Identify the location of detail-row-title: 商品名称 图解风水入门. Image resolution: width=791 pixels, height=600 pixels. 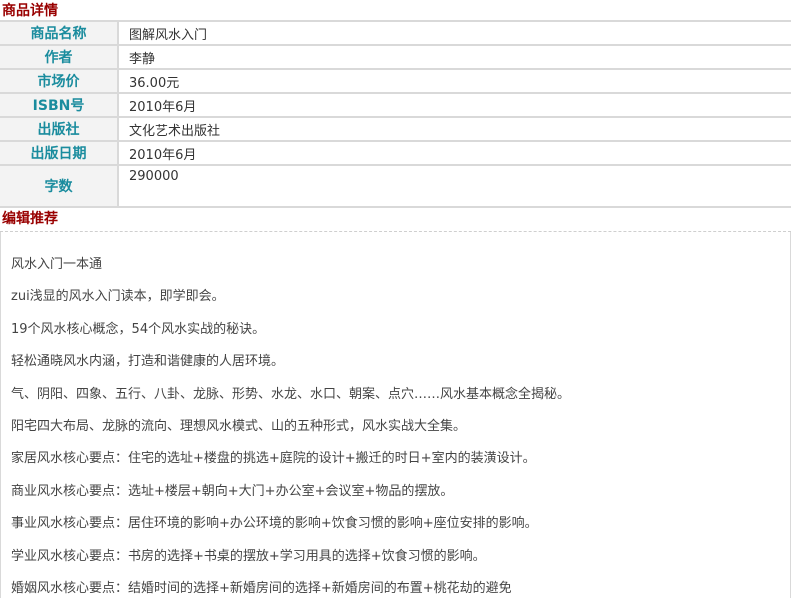
(395, 34).